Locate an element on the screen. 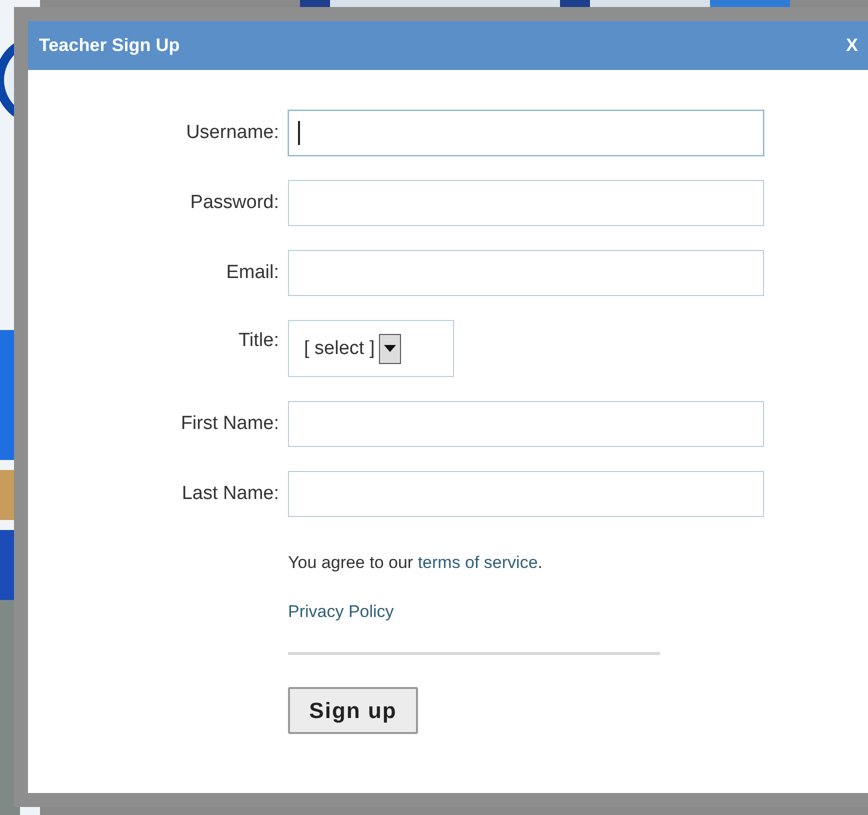 This screenshot has width=868, height=815. terms-link: terms of service is located at coordinates (478, 562).